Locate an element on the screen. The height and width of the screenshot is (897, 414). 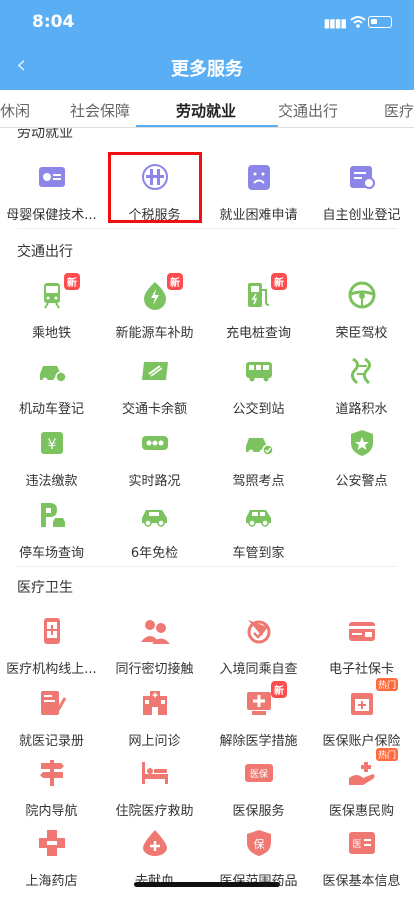
service-label: 停车场查询 is located at coordinates (51, 553).